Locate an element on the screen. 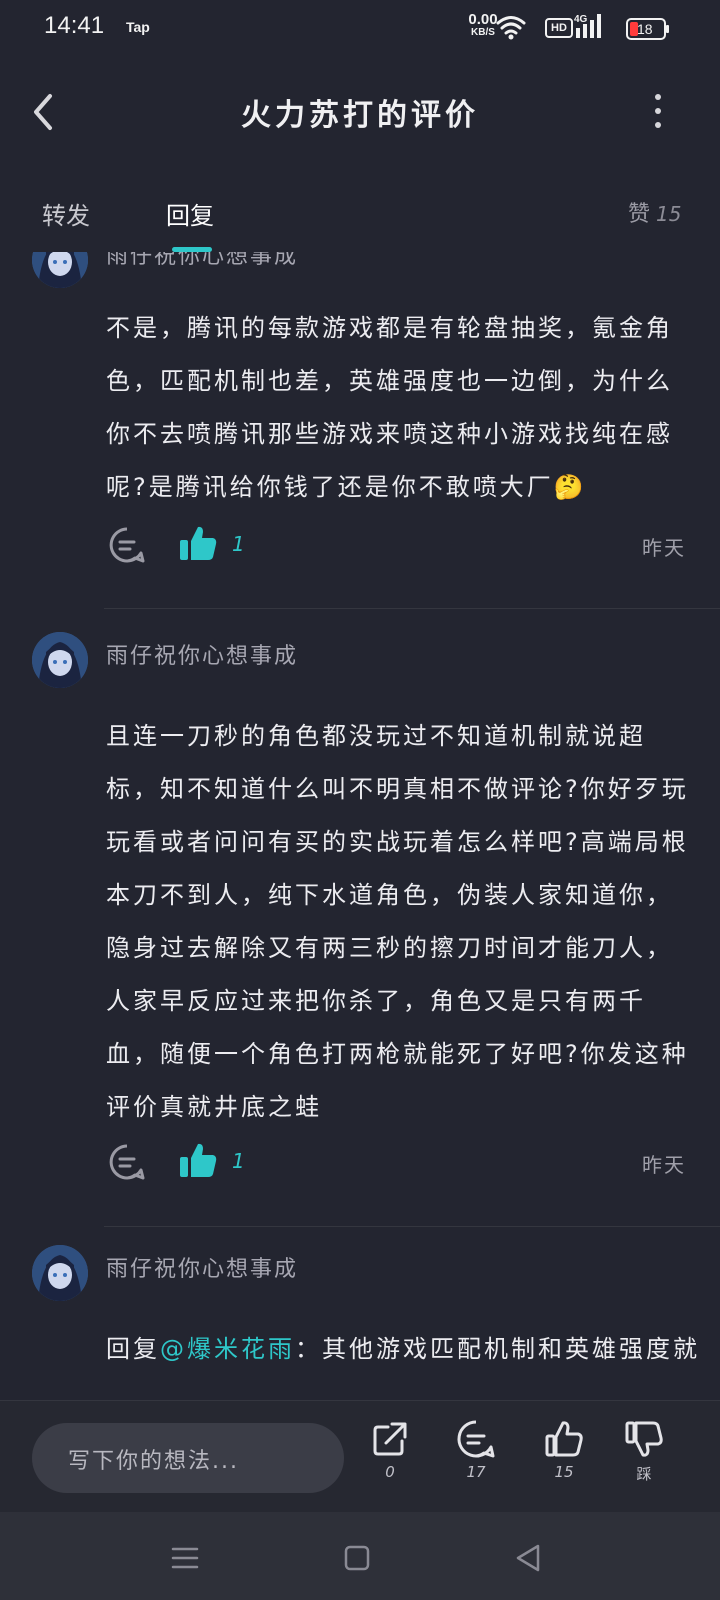 This screenshot has width=720, height=1600. thumbs-down-icon is located at coordinates (644, 1439).